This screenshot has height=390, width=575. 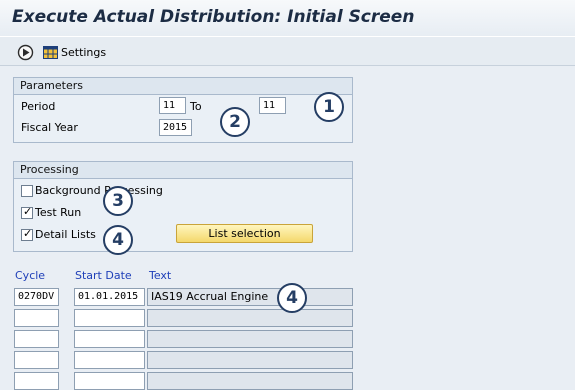 What do you see at coordinates (183, 86) in the screenshot?
I see `parameters-header: Parameters` at bounding box center [183, 86].